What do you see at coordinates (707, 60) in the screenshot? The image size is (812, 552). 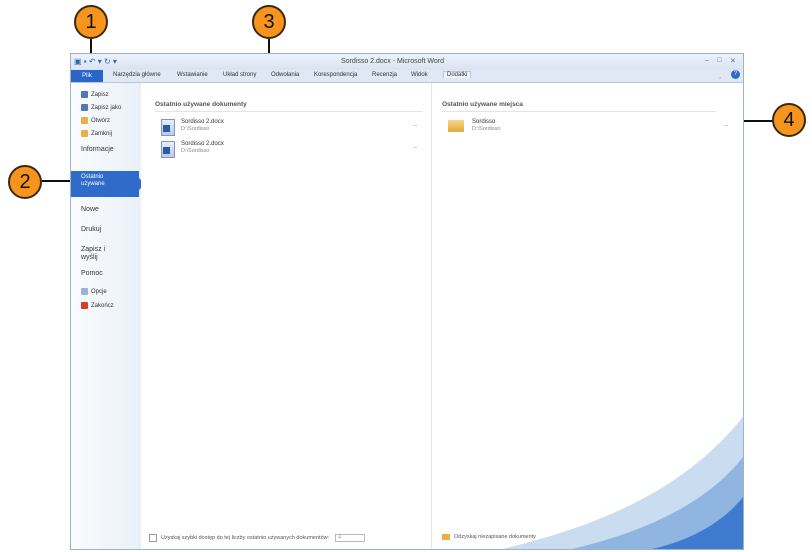 I see `minimize-button: –` at bounding box center [707, 60].